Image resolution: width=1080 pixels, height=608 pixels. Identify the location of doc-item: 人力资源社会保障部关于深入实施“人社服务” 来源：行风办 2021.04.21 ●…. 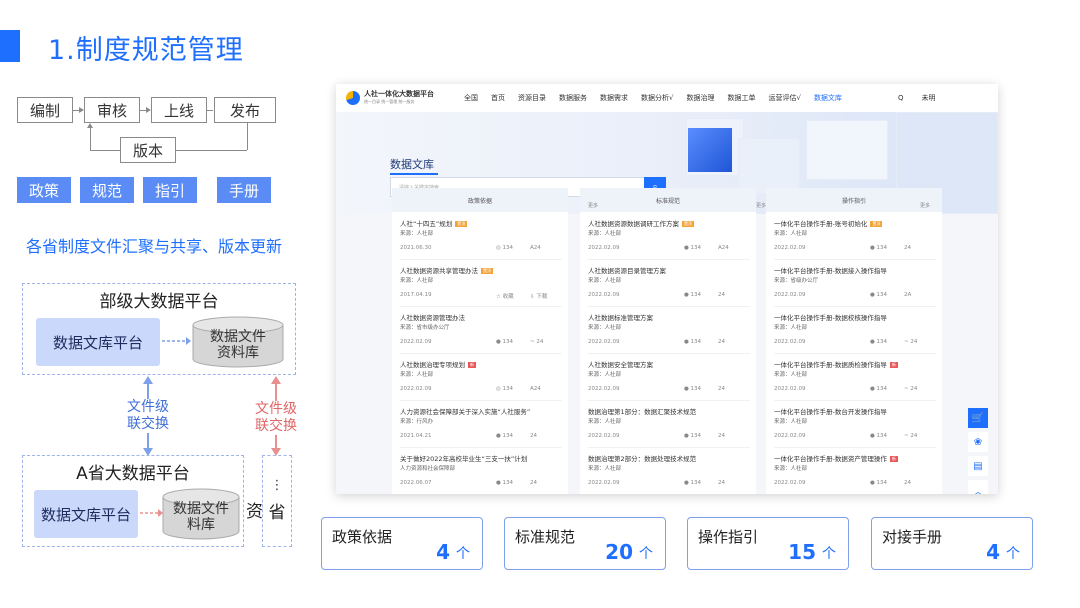
(481, 425).